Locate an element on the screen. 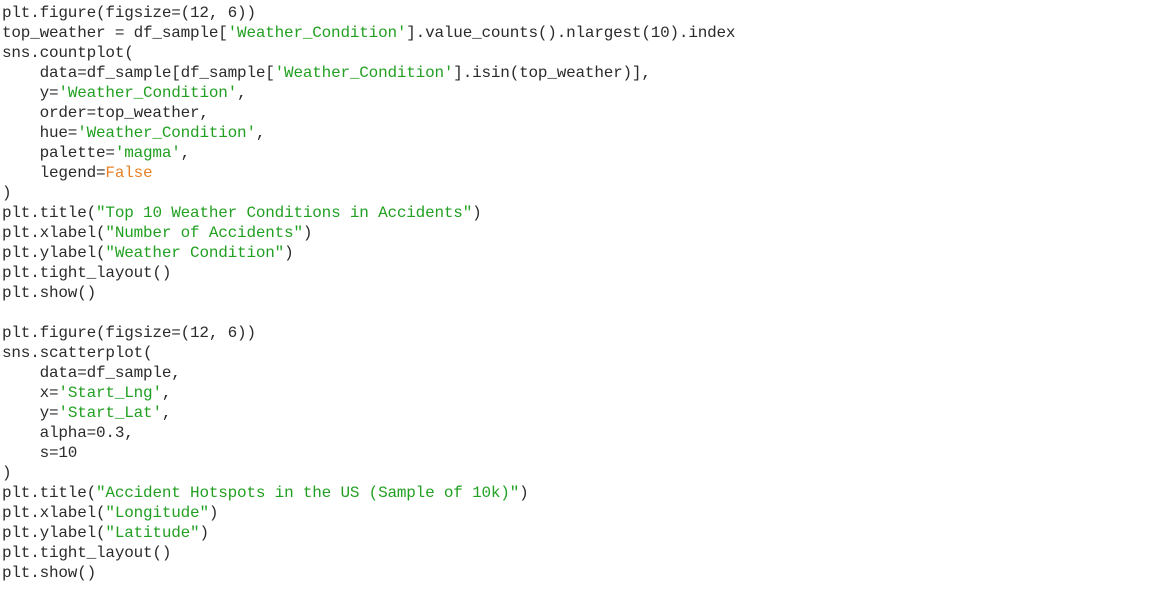  code-token: ].isin(top_weather)], is located at coordinates (552, 73).